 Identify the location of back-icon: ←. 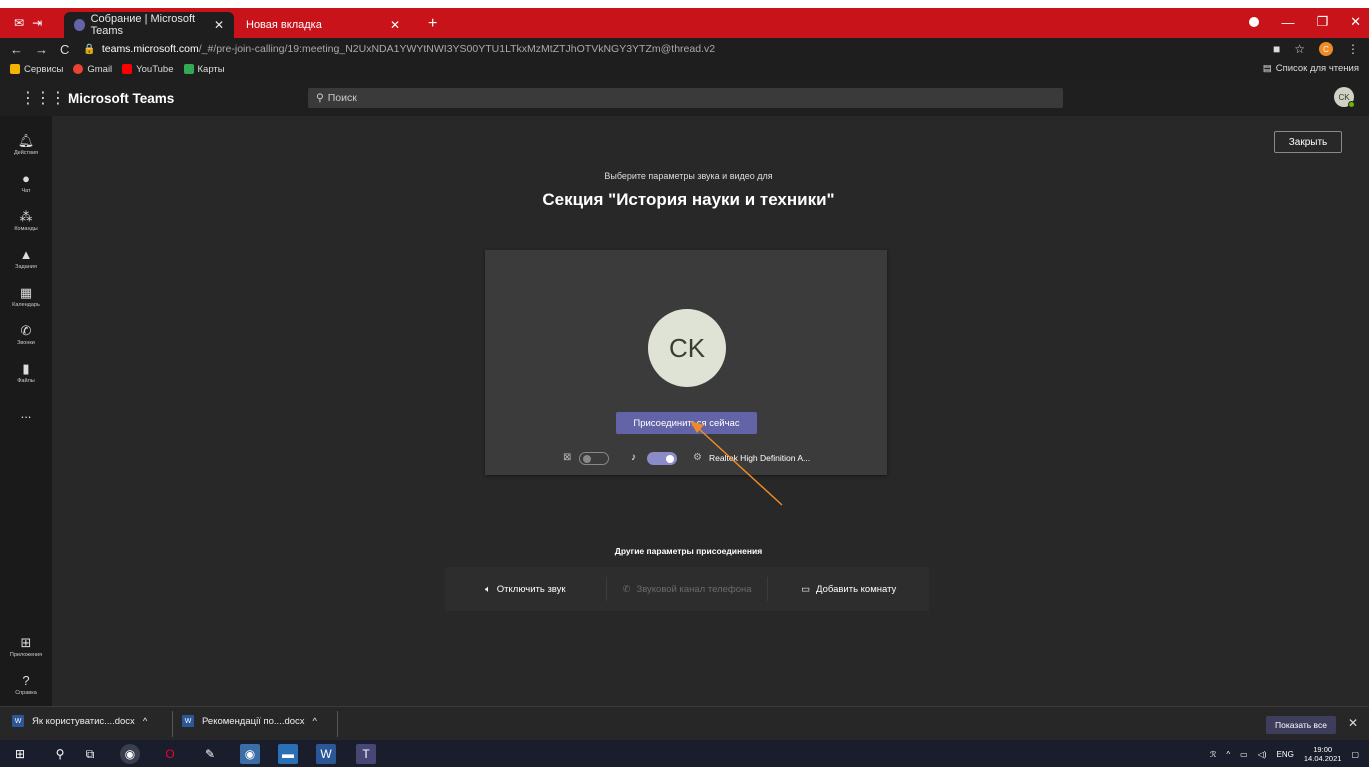
(16, 49).